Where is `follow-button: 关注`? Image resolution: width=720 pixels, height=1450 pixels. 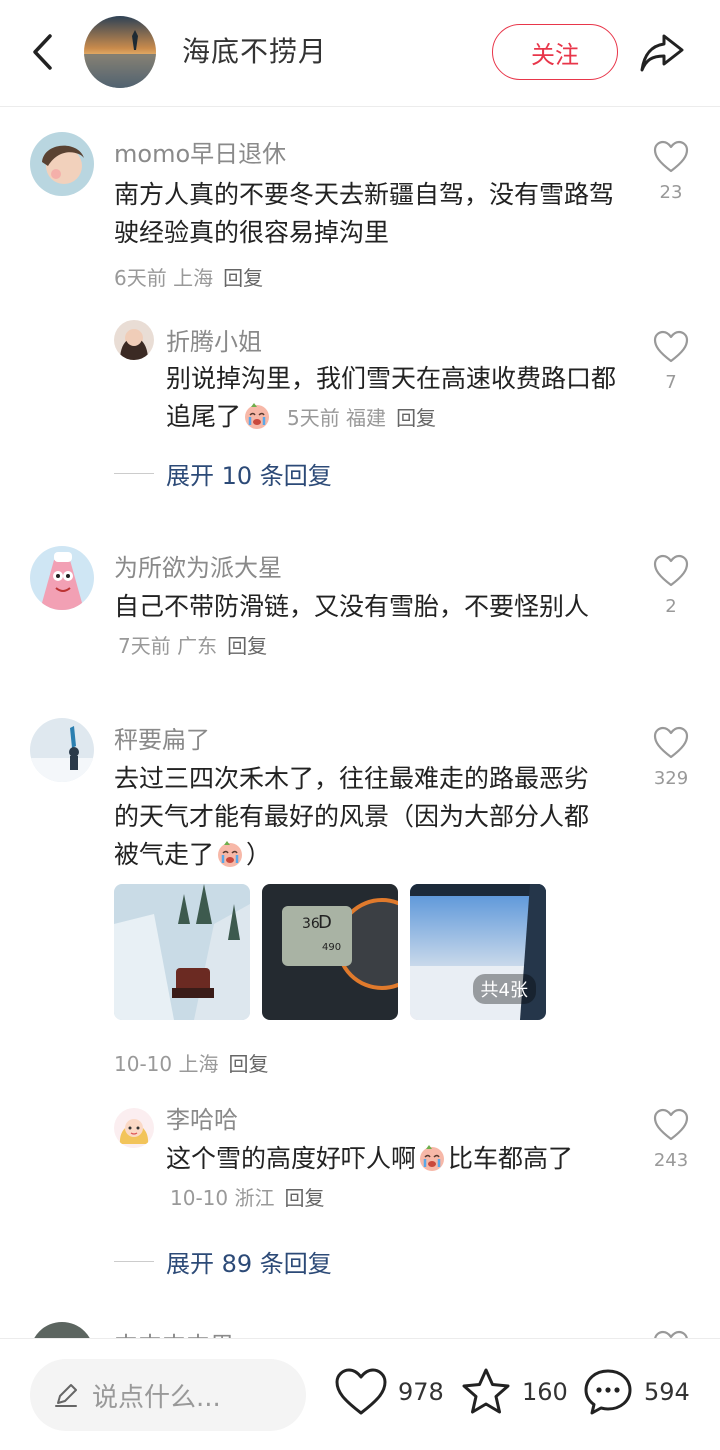
follow-button: 关注 is located at coordinates (555, 52).